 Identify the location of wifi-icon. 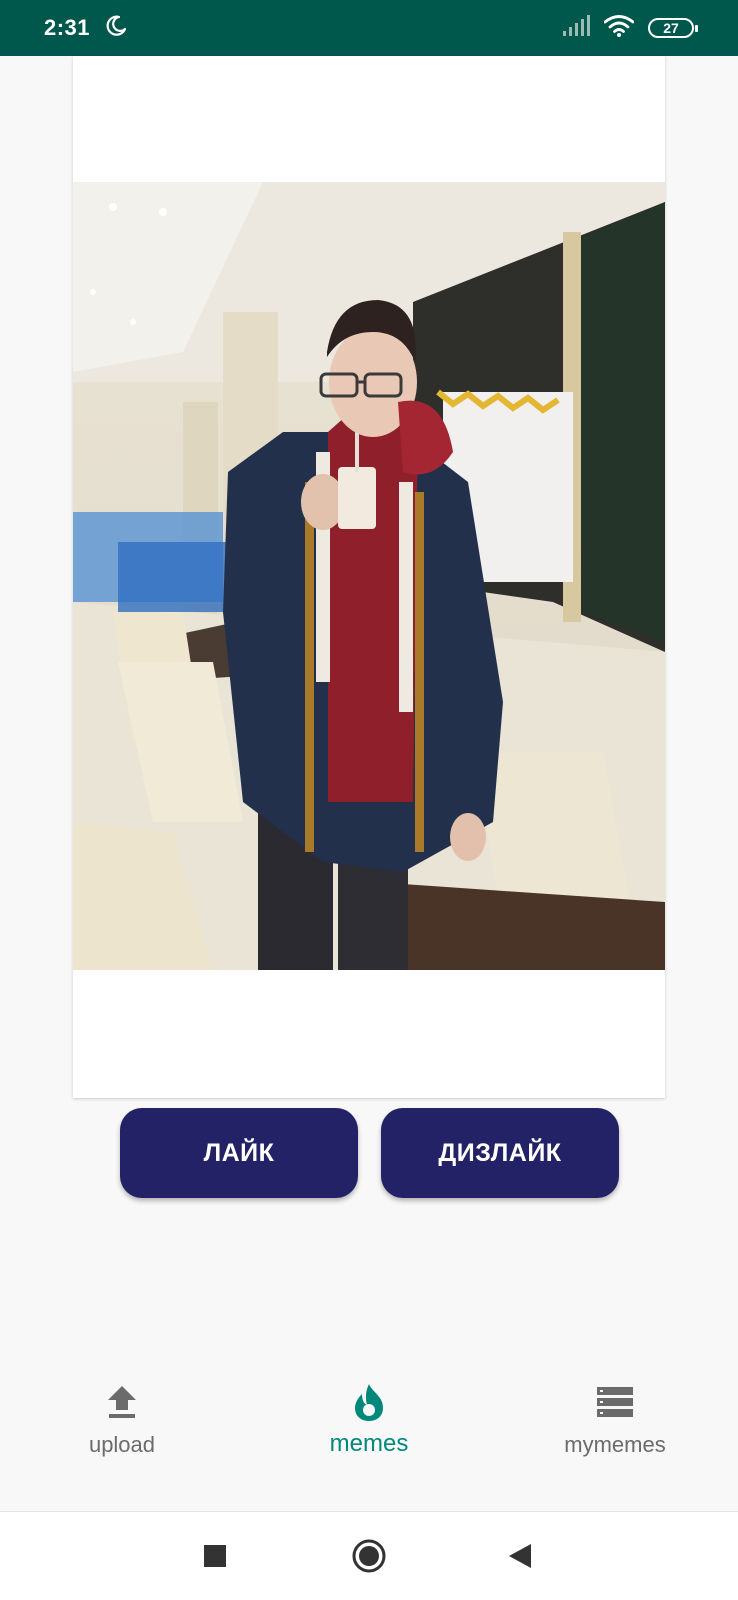
(619, 28).